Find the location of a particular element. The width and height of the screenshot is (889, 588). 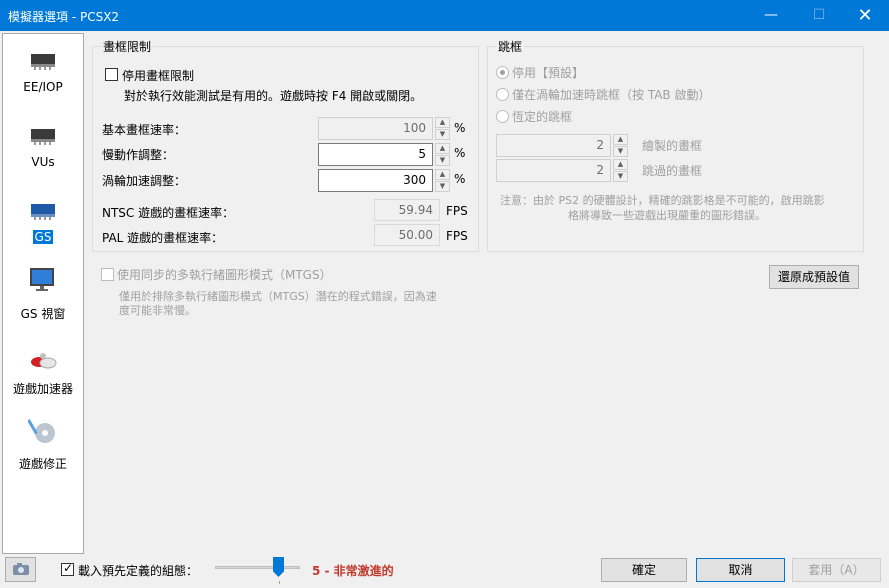

framelimit-legend: 畫框限制 is located at coordinates (127, 46).